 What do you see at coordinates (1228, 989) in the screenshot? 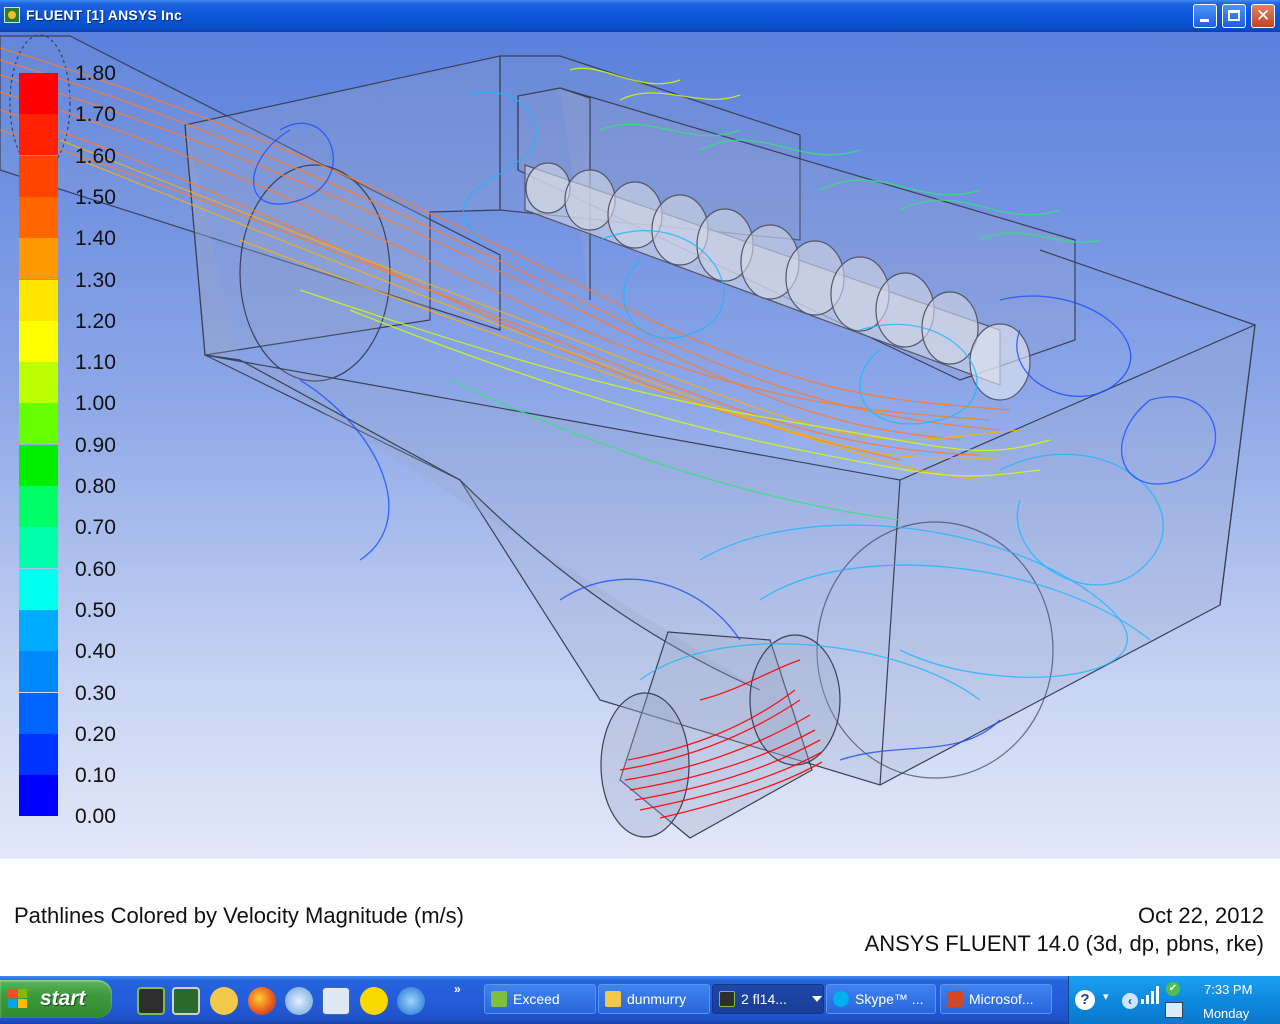
I see `clock-time: 7:33 PM` at bounding box center [1228, 989].